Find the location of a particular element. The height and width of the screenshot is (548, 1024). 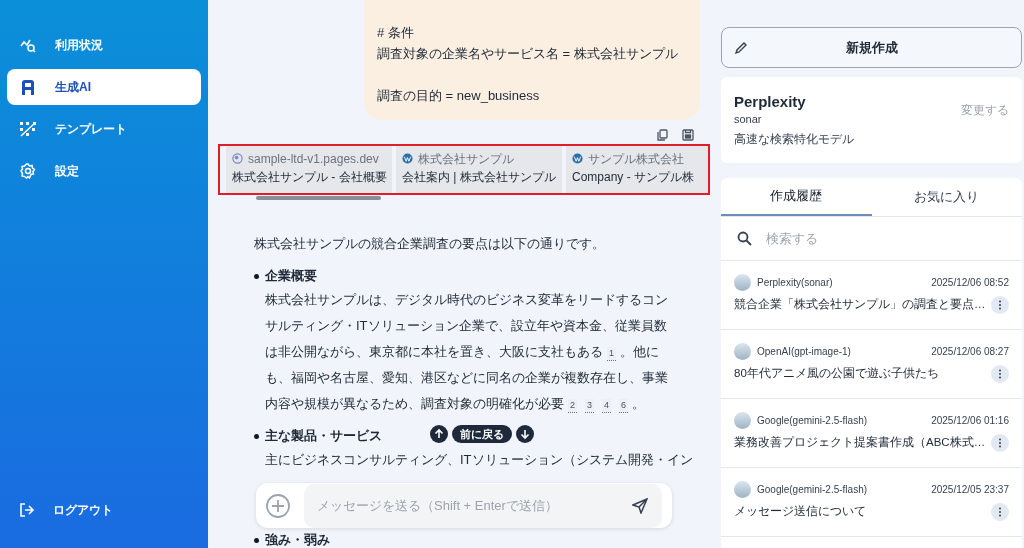

source-card: 株式会社サンプル 会社案内 | 株式会社サンプル is located at coordinates (479, 170).